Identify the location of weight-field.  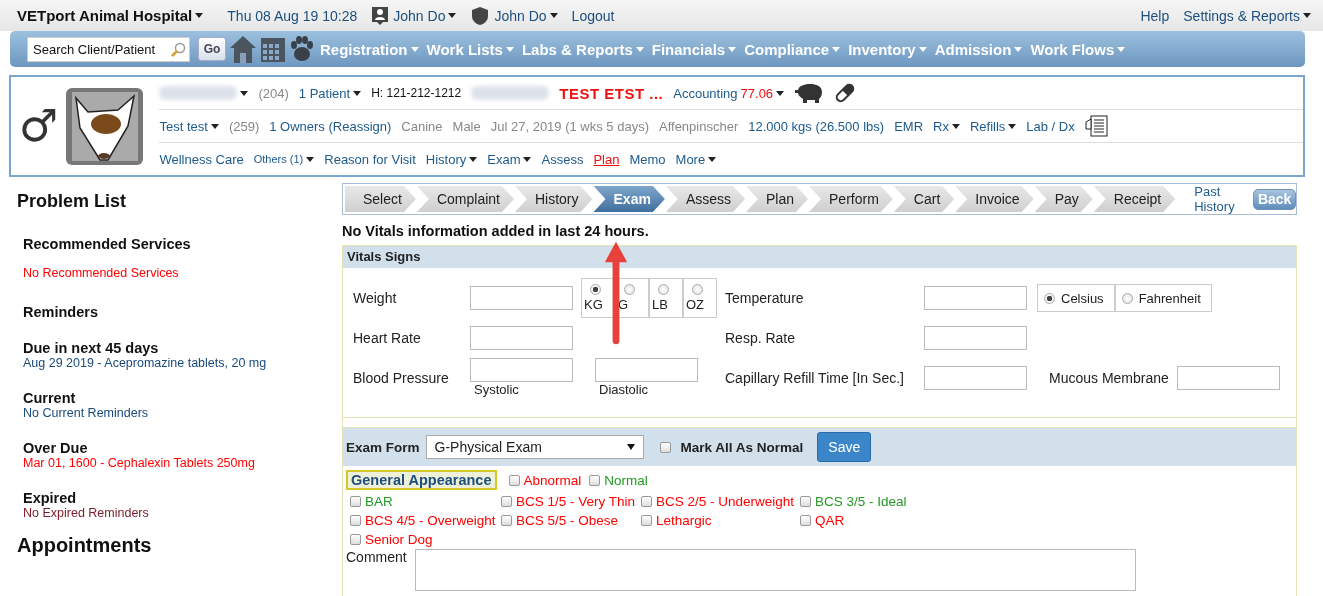
(521, 298).